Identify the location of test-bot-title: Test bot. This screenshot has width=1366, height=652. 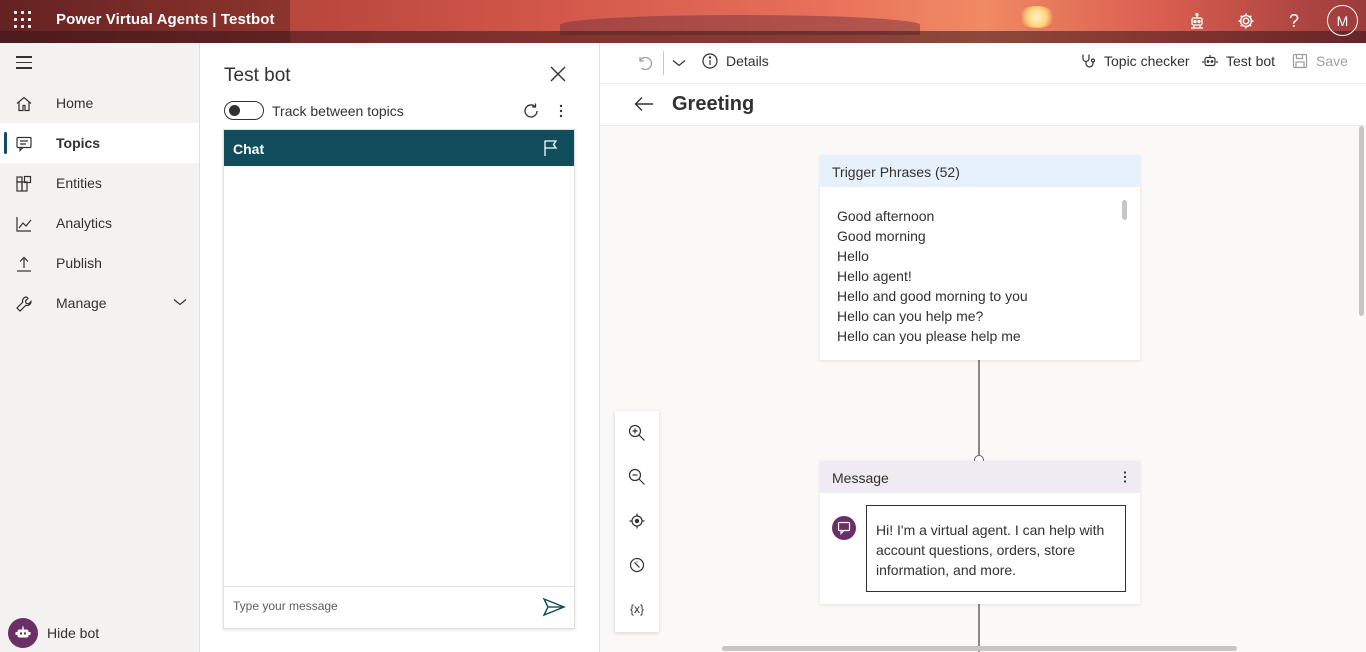
(257, 75).